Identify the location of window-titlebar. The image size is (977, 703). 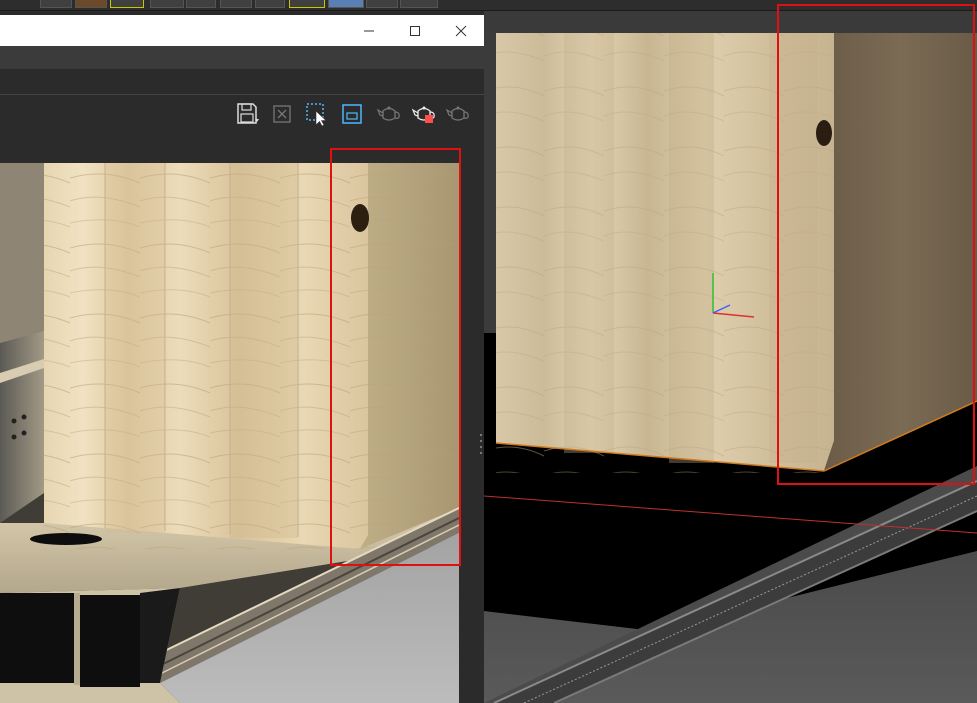
(242, 30).